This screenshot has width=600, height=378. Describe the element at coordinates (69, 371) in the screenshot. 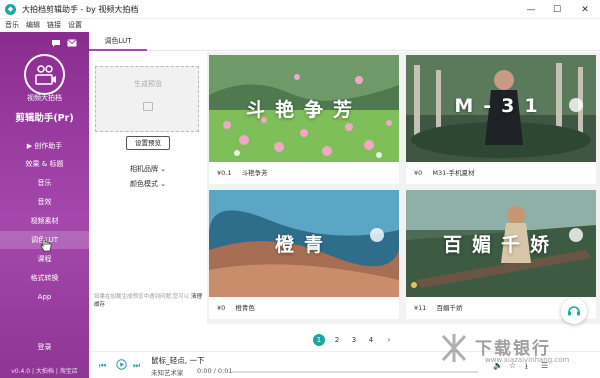

I see `footer-link-taobao: 淘宝店` at that location.